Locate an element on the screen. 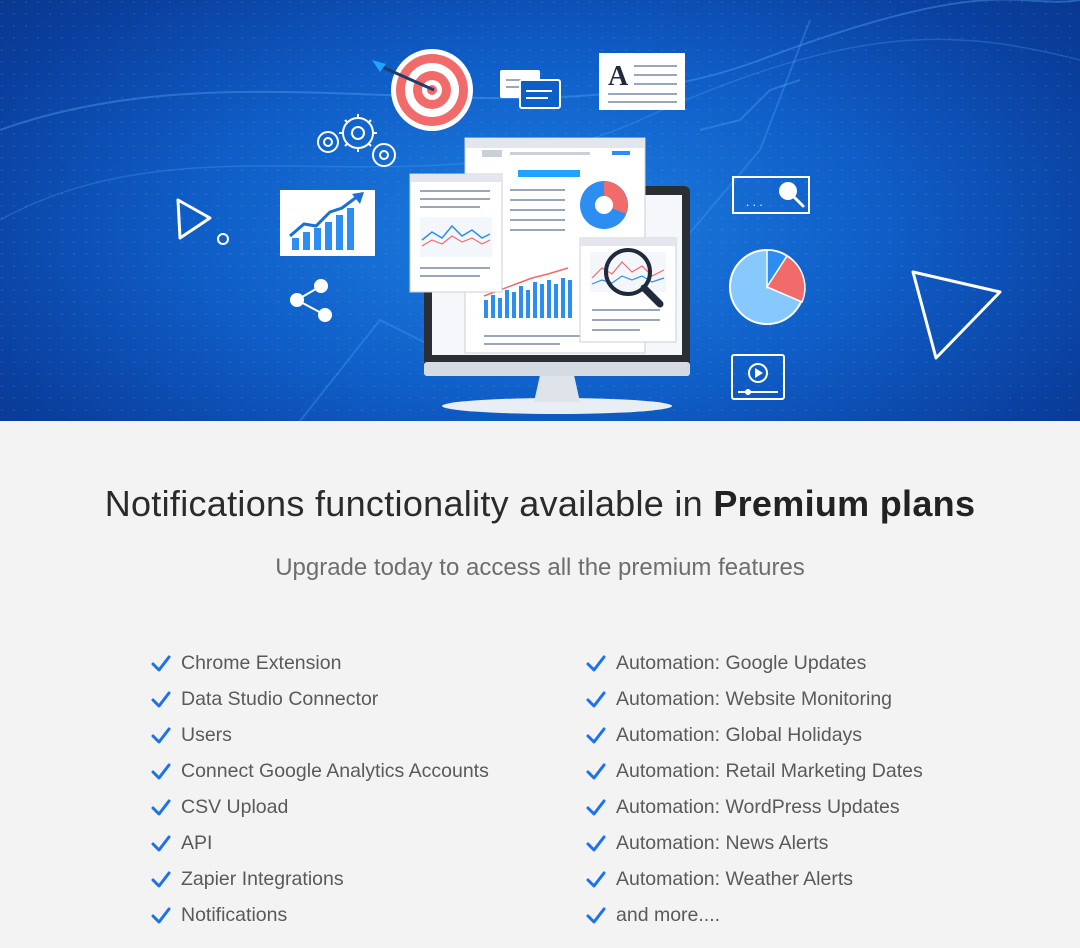 This screenshot has width=1080, height=948. feature-item: Notifications is located at coordinates (319, 915).